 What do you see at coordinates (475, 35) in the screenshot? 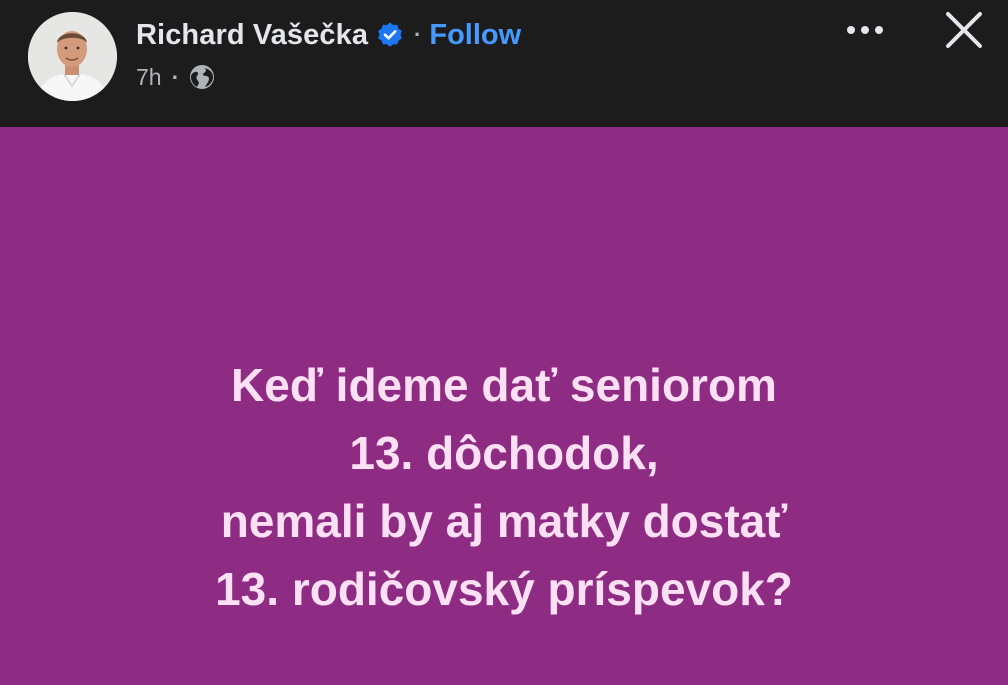
I see `follow-button: Follow` at bounding box center [475, 35].